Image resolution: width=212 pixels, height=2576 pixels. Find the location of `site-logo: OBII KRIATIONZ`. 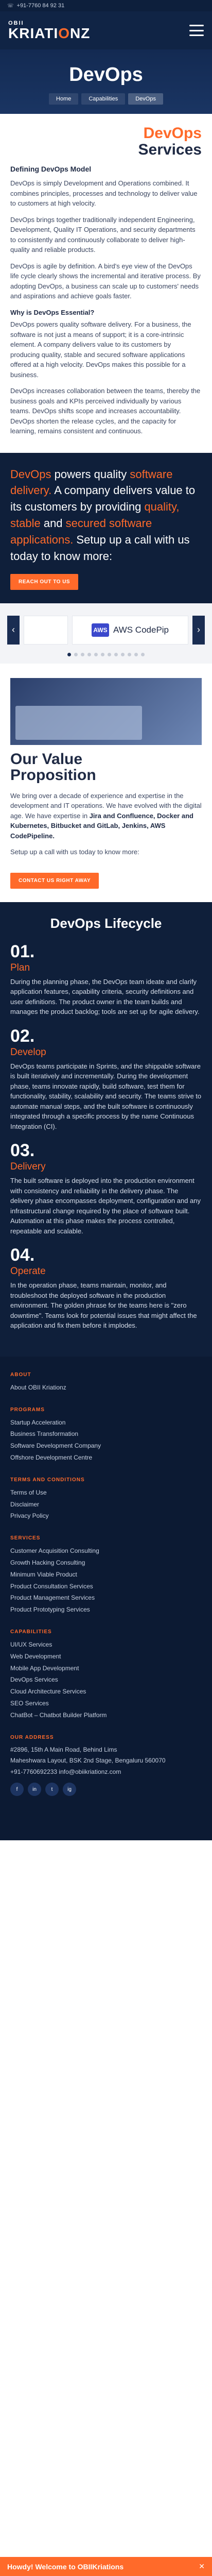

site-logo: OBII KRIATIONZ is located at coordinates (49, 30).